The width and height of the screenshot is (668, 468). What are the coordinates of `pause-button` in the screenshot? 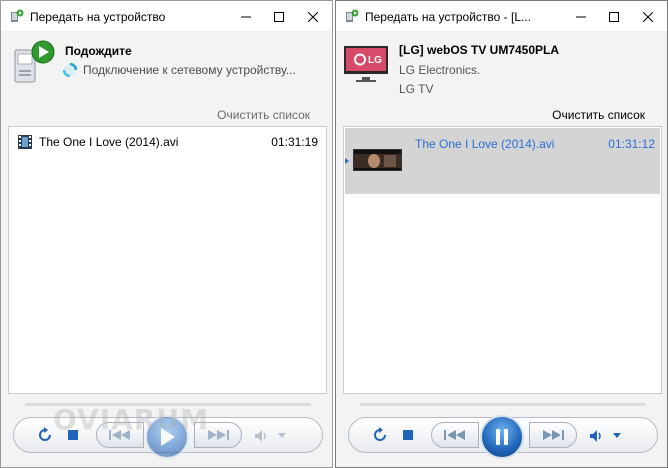 It's located at (502, 437).